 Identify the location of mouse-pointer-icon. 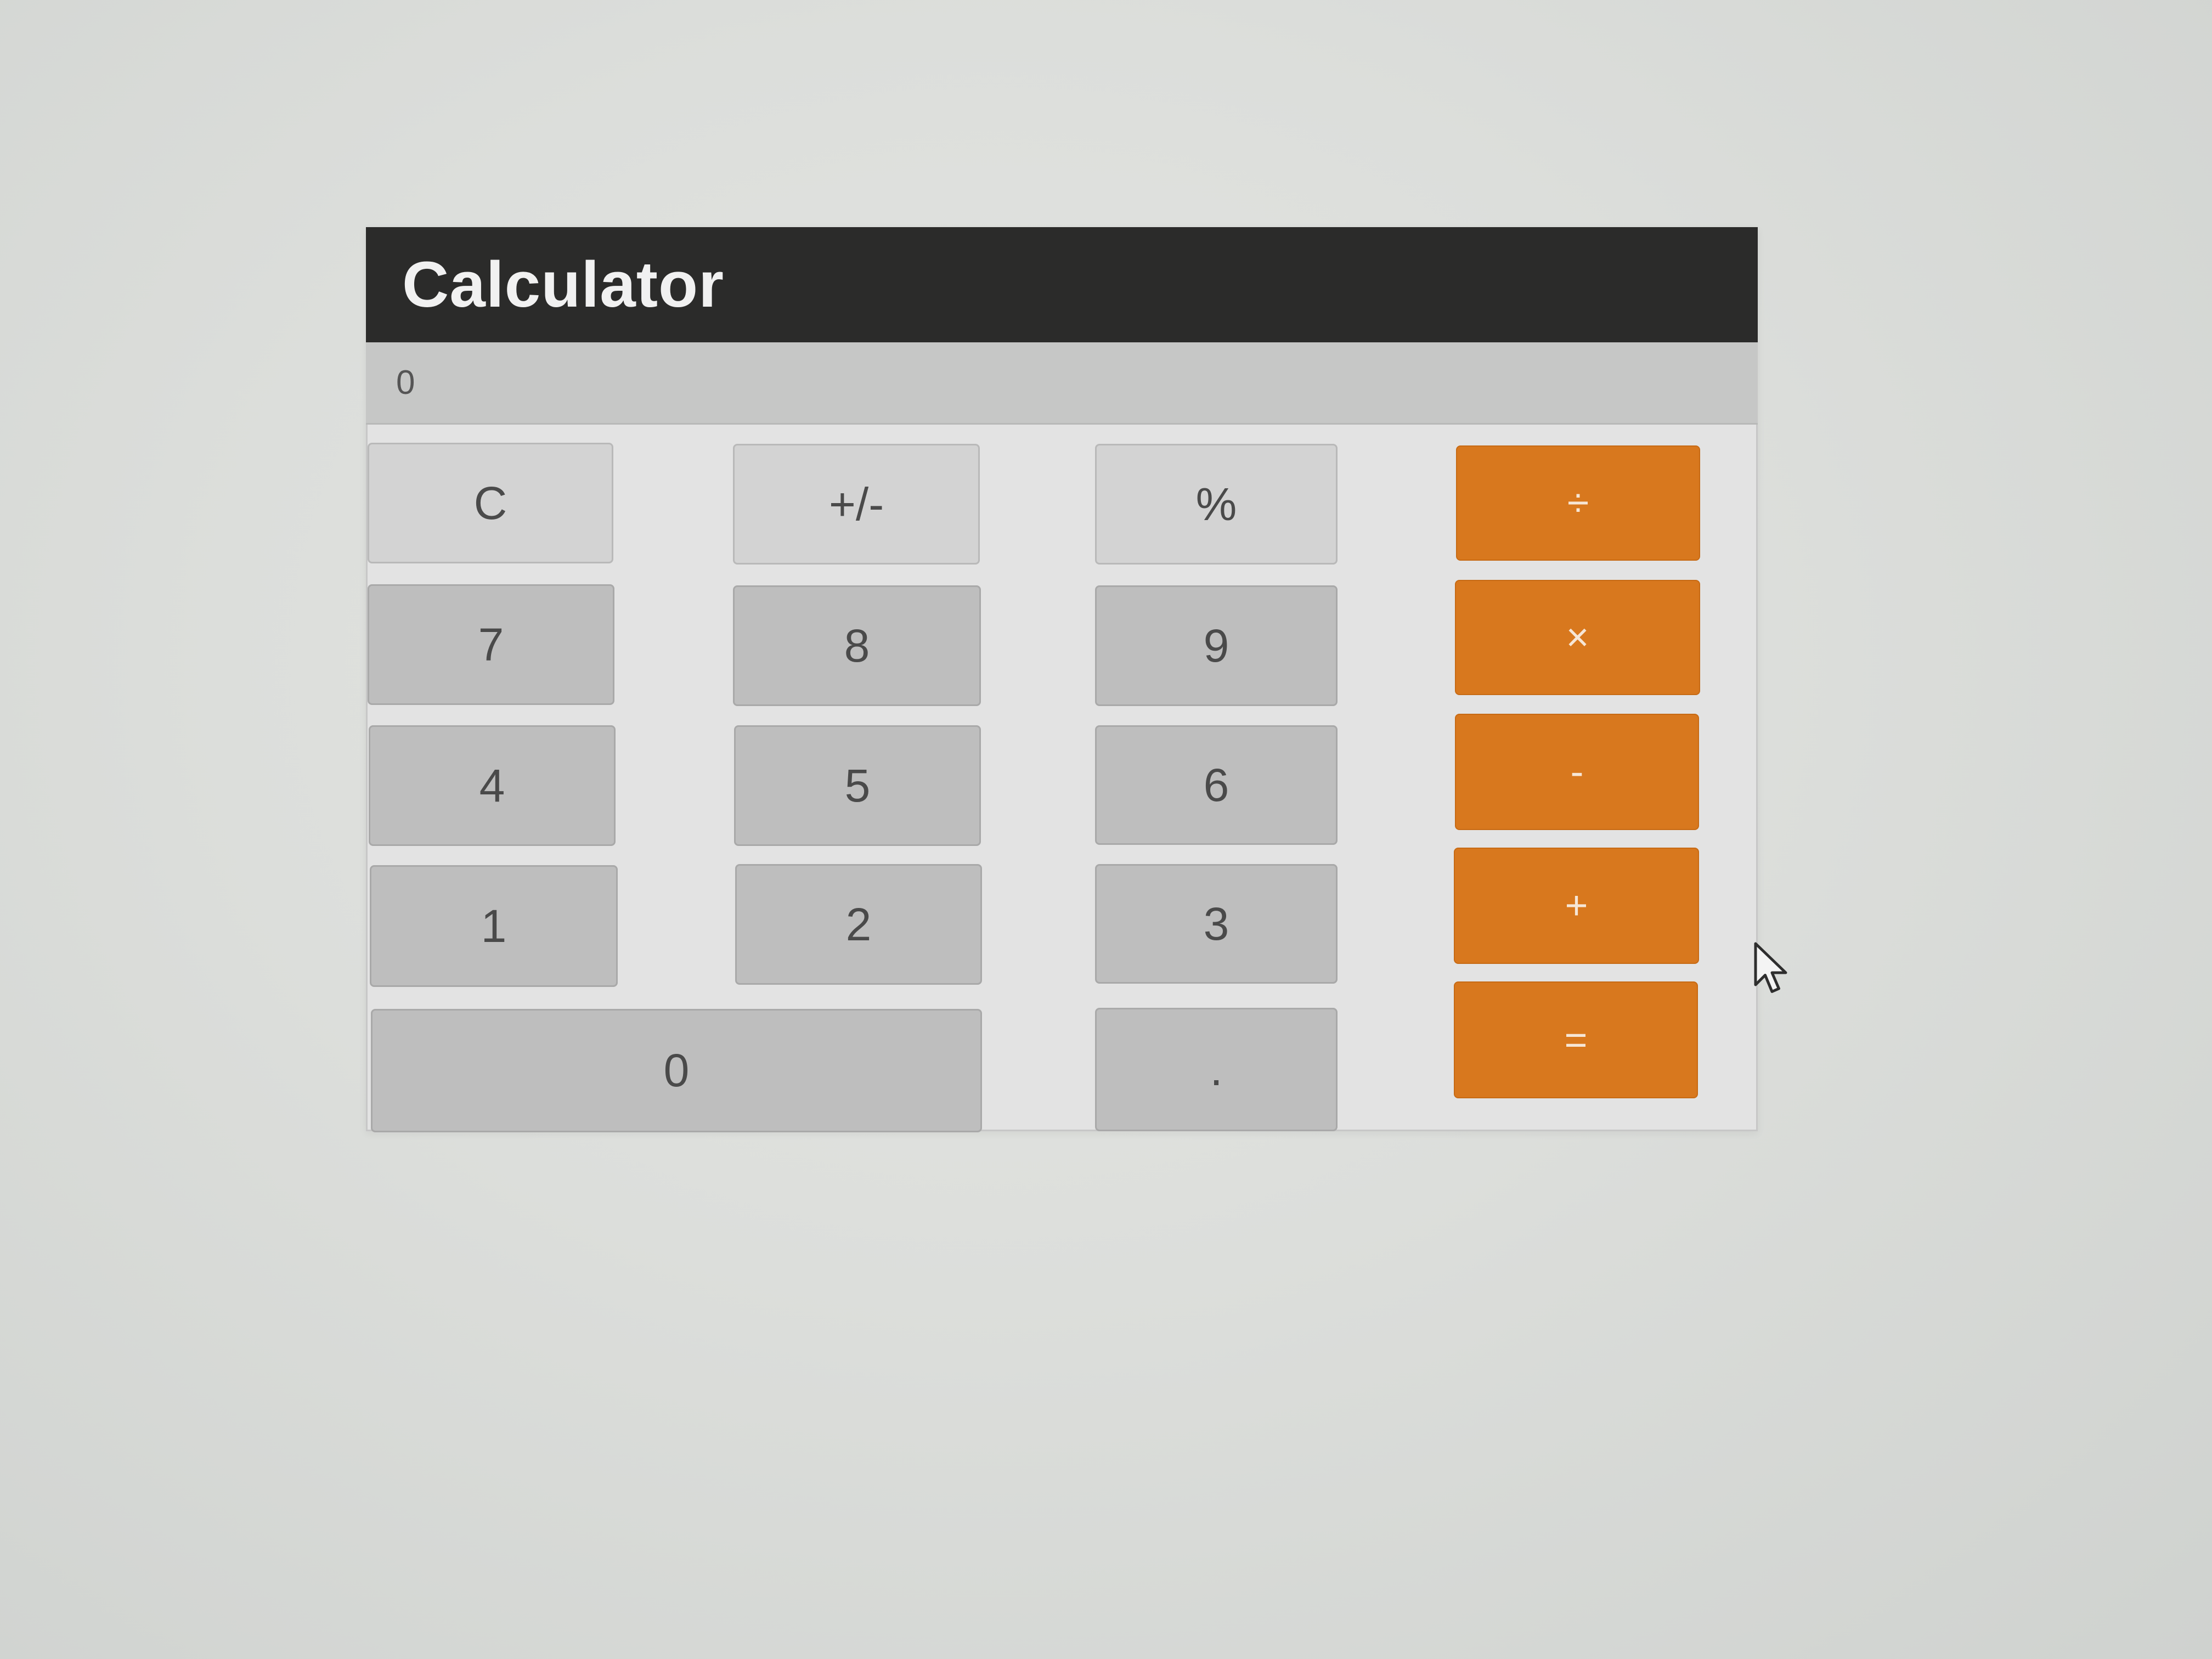
(1771, 967).